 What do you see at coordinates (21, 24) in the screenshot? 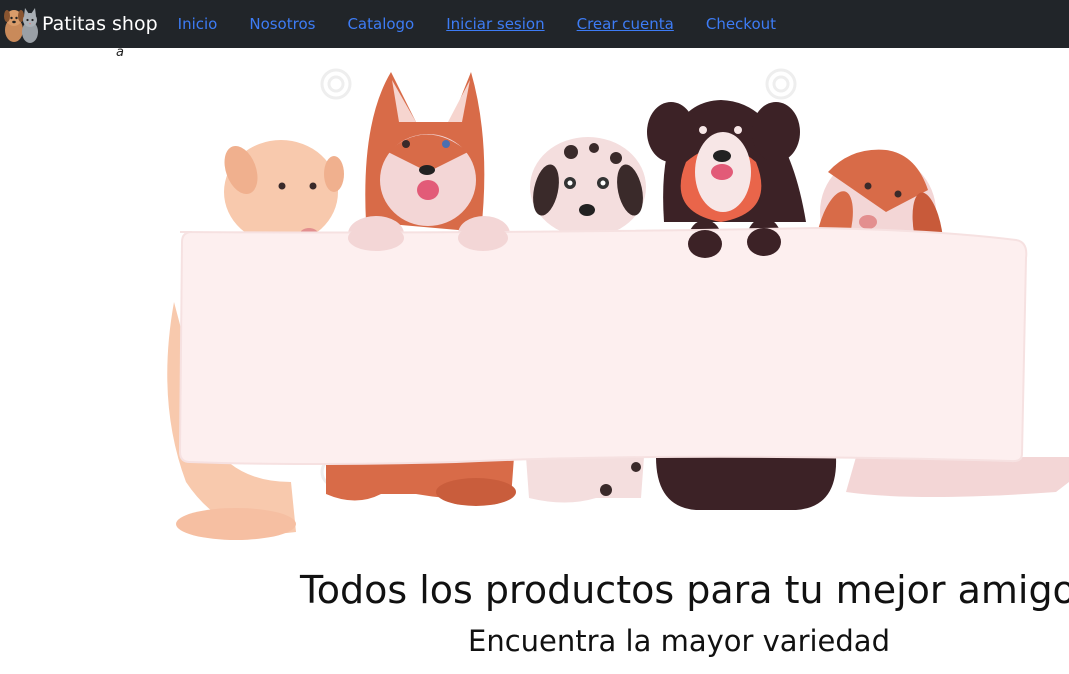
I see `dog-and-cat-logo-icon` at bounding box center [21, 24].